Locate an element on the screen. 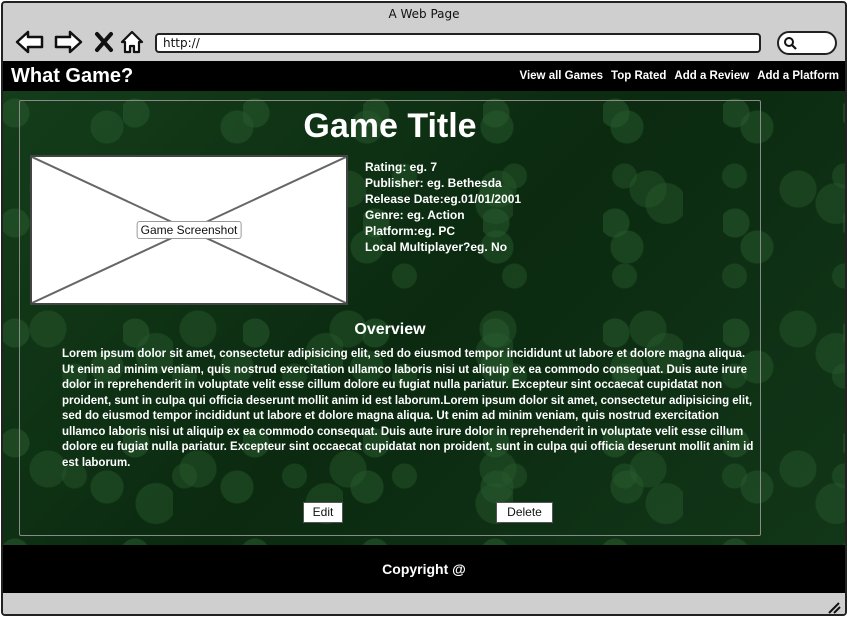  url-input: http:// is located at coordinates (458, 43).